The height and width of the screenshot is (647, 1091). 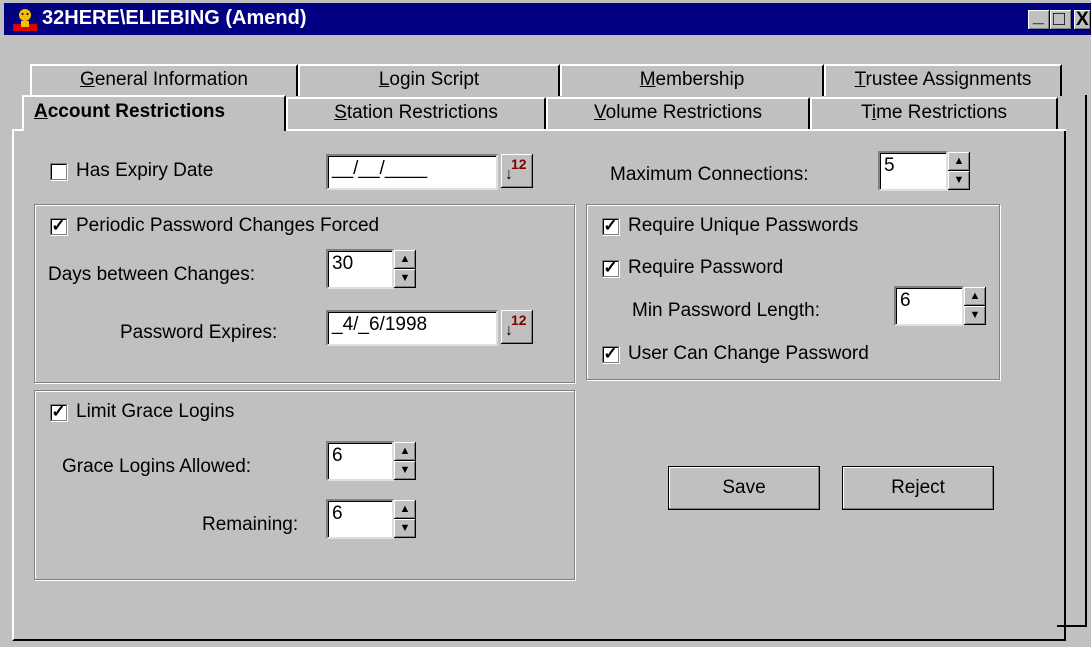 I want to click on unique-passwords-label: Require Unique Passwords, so click(x=743, y=225).